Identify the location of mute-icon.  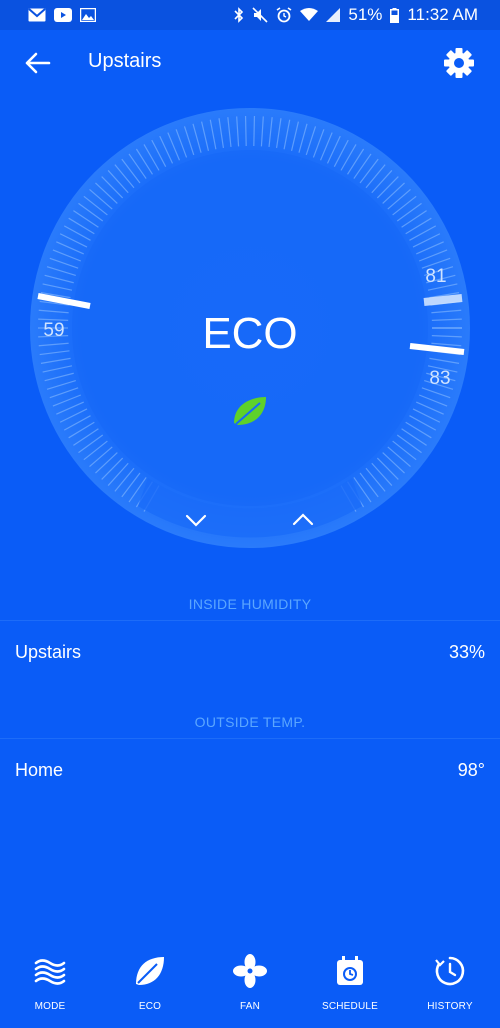
(260, 15).